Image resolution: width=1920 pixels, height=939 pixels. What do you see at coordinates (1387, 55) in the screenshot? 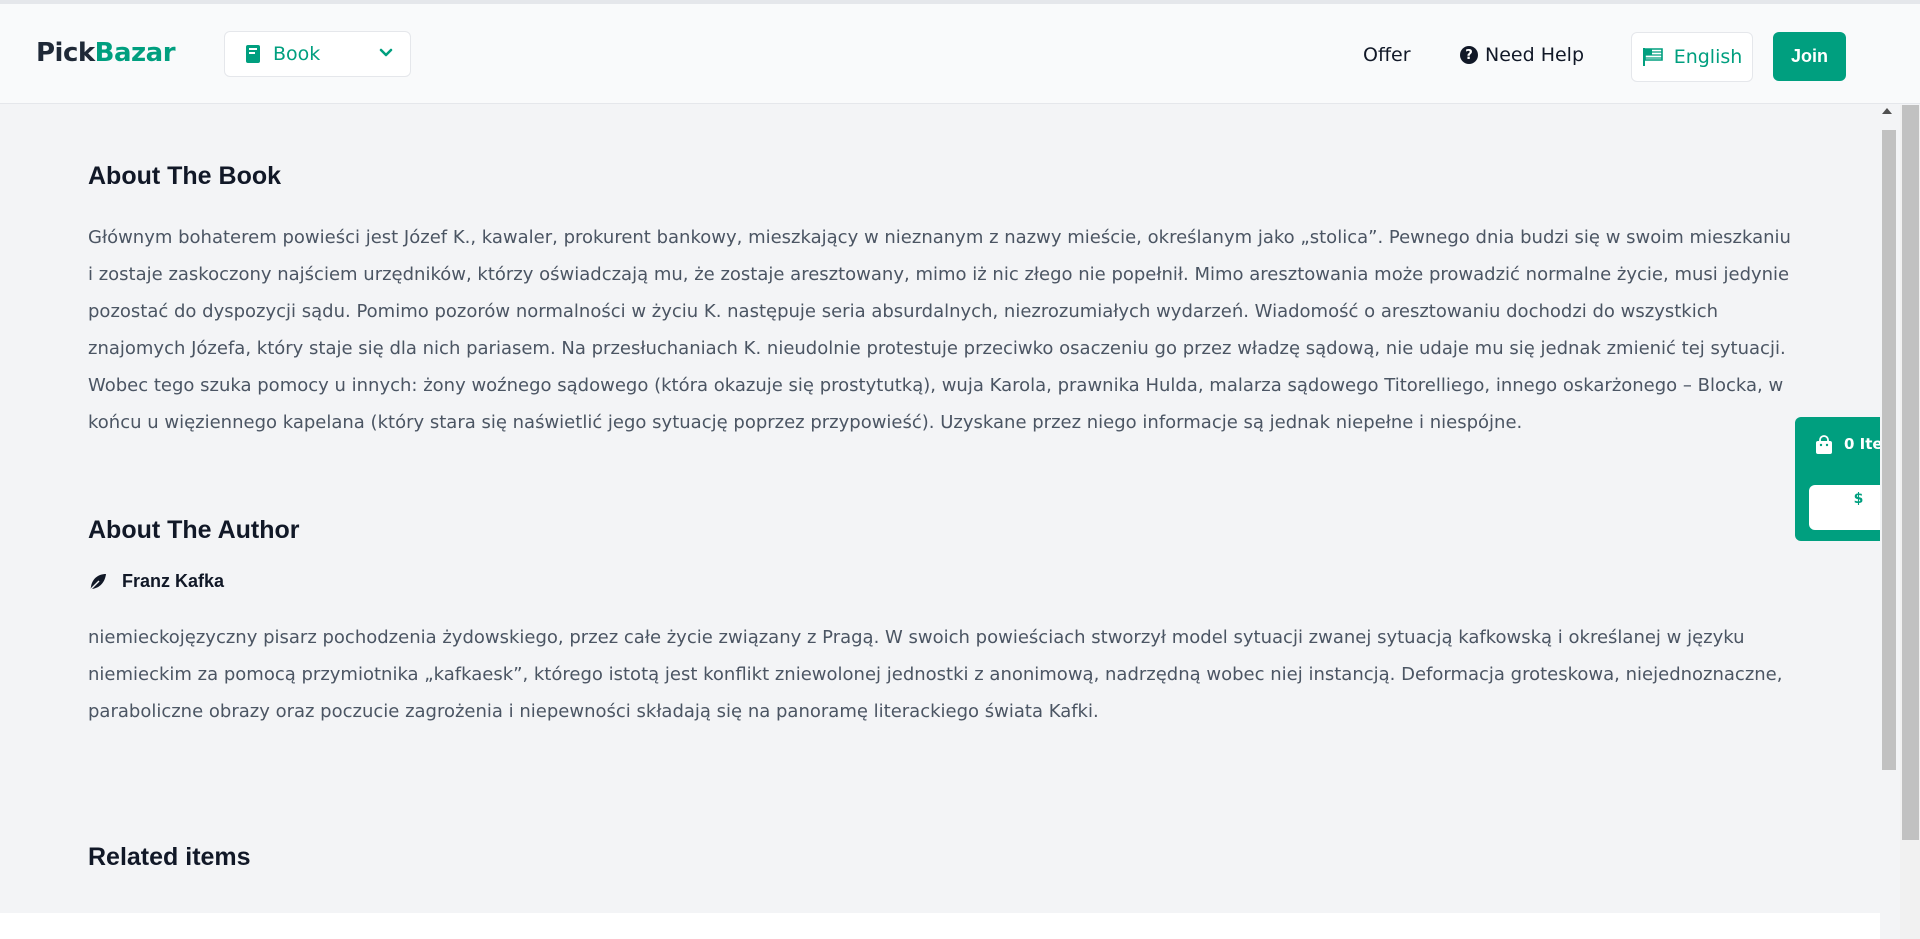
I see `nav-offer-link: Offer` at bounding box center [1387, 55].